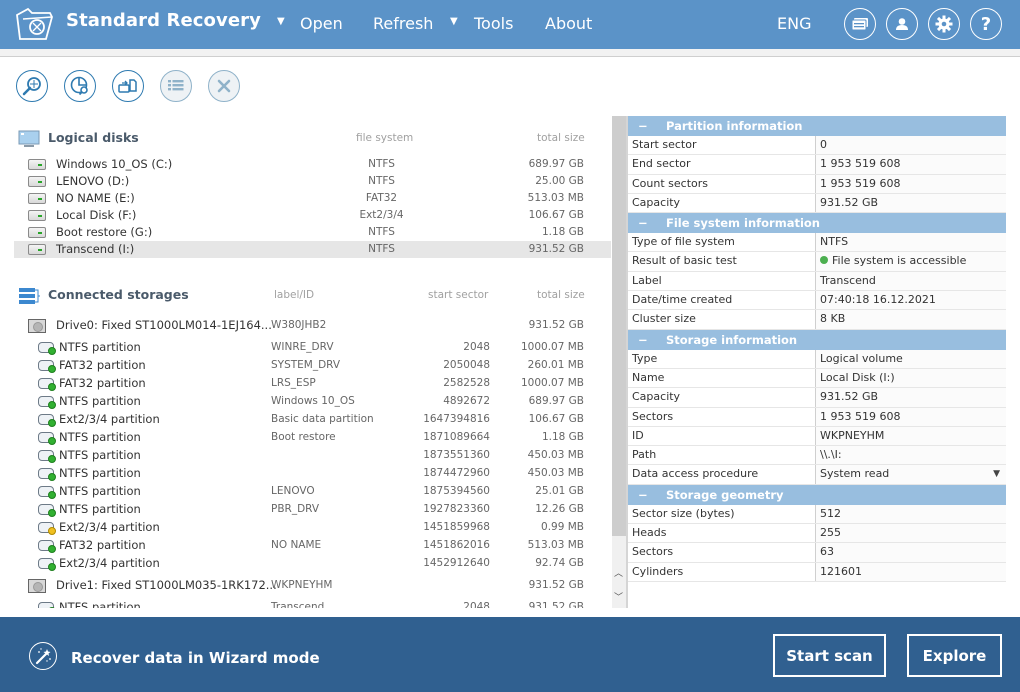 This screenshot has width=1020, height=692. I want to click on menu-tools: Tools, so click(493, 23).